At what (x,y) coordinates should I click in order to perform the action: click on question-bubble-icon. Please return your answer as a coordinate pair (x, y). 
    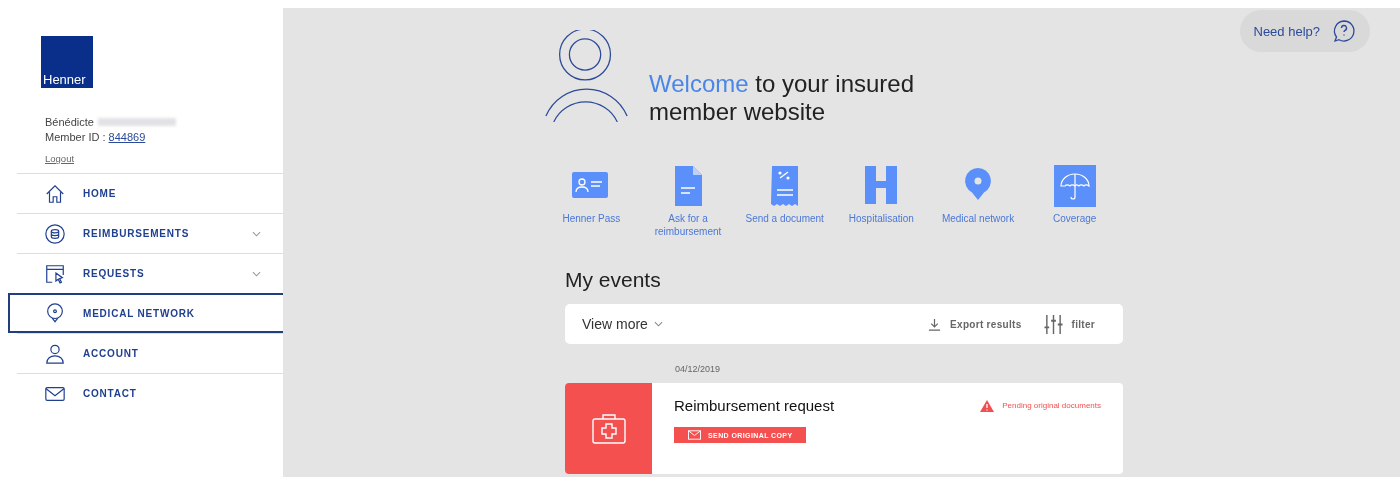
    Looking at the image, I should click on (1344, 31).